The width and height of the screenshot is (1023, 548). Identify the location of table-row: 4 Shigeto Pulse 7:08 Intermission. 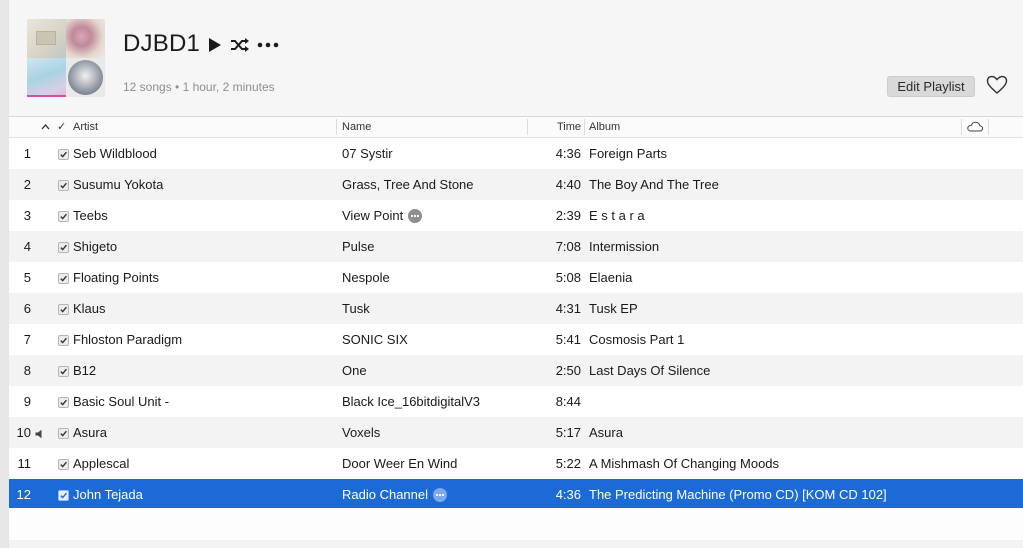
(516, 246).